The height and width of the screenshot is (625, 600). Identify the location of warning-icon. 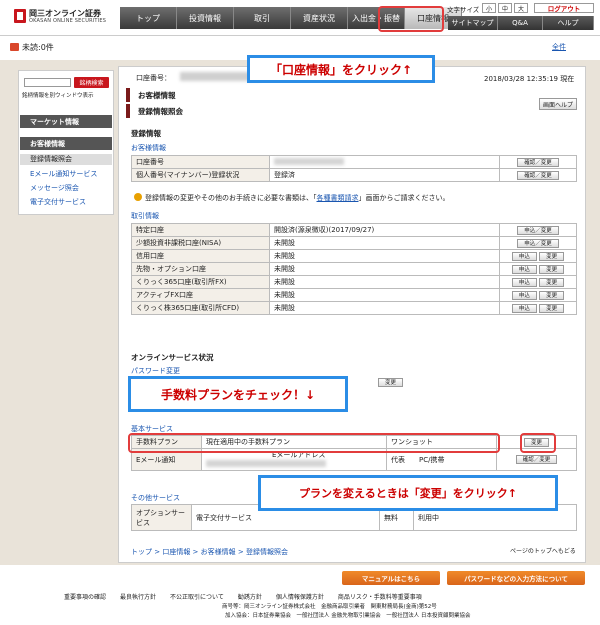
(138, 197).